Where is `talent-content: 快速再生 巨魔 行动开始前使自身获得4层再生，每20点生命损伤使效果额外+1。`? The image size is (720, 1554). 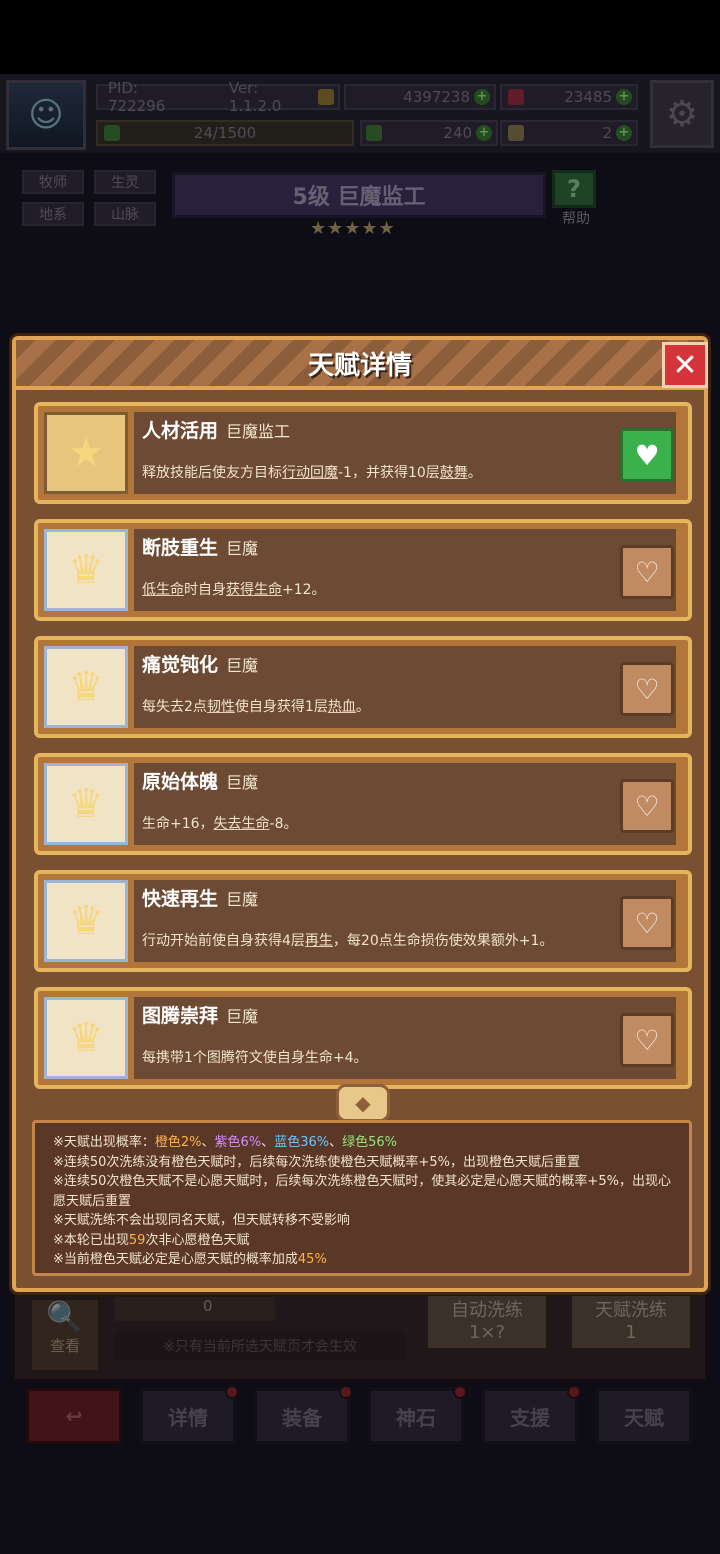 talent-content: 快速再生 巨魔 行动开始前使自身获得4层再生，每20点生命损伤使效果额外+1。 is located at coordinates (405, 921).